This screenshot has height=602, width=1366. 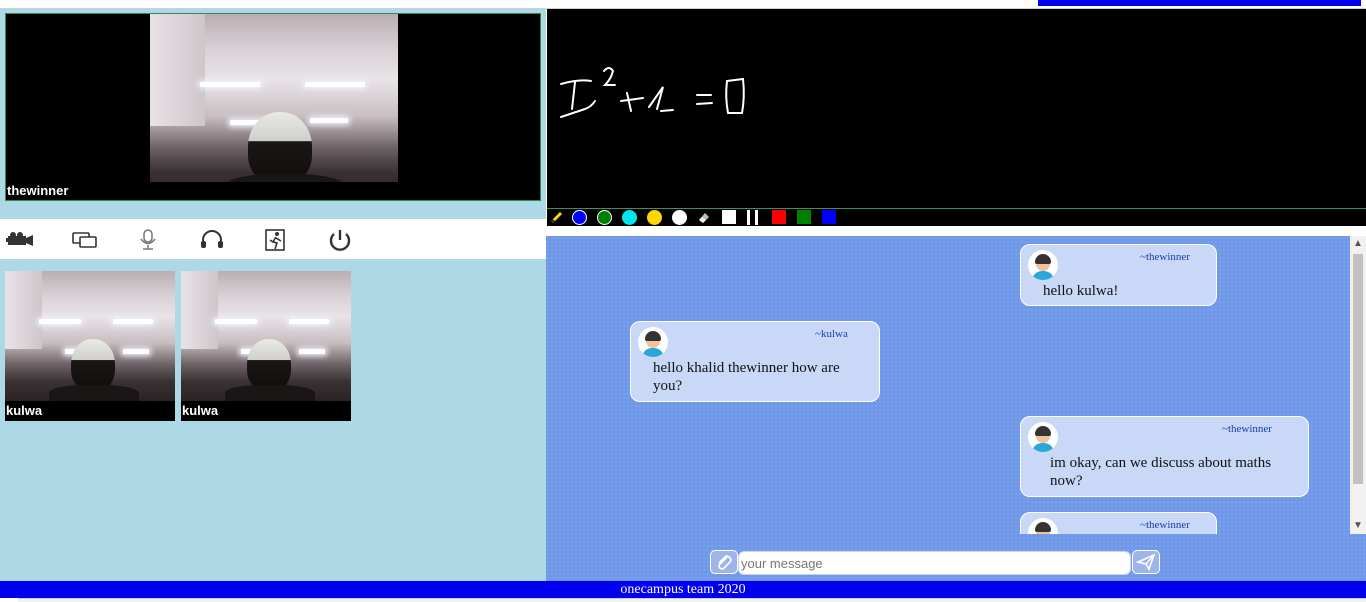 What do you see at coordinates (934, 563) in the screenshot?
I see `message-input` at bounding box center [934, 563].